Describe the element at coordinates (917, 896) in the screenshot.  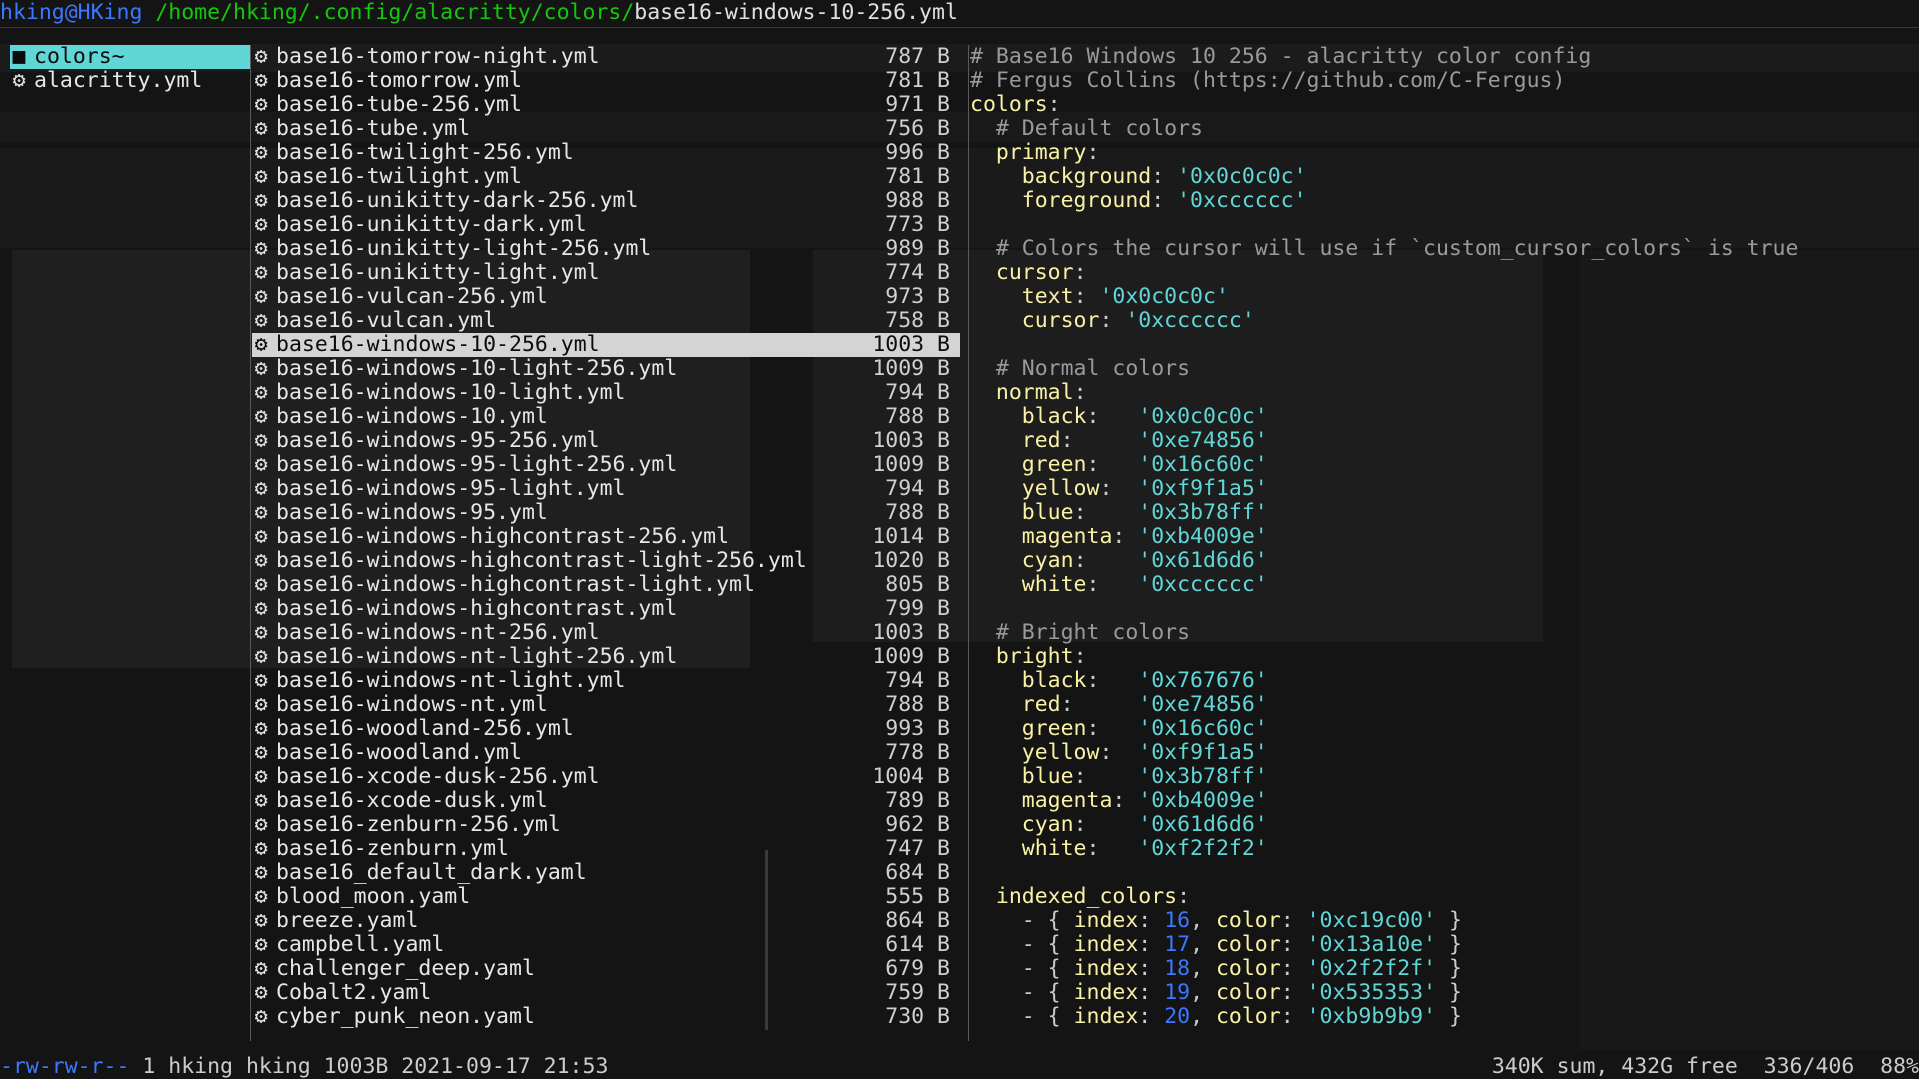
I see `file-size: 555 B` at that location.